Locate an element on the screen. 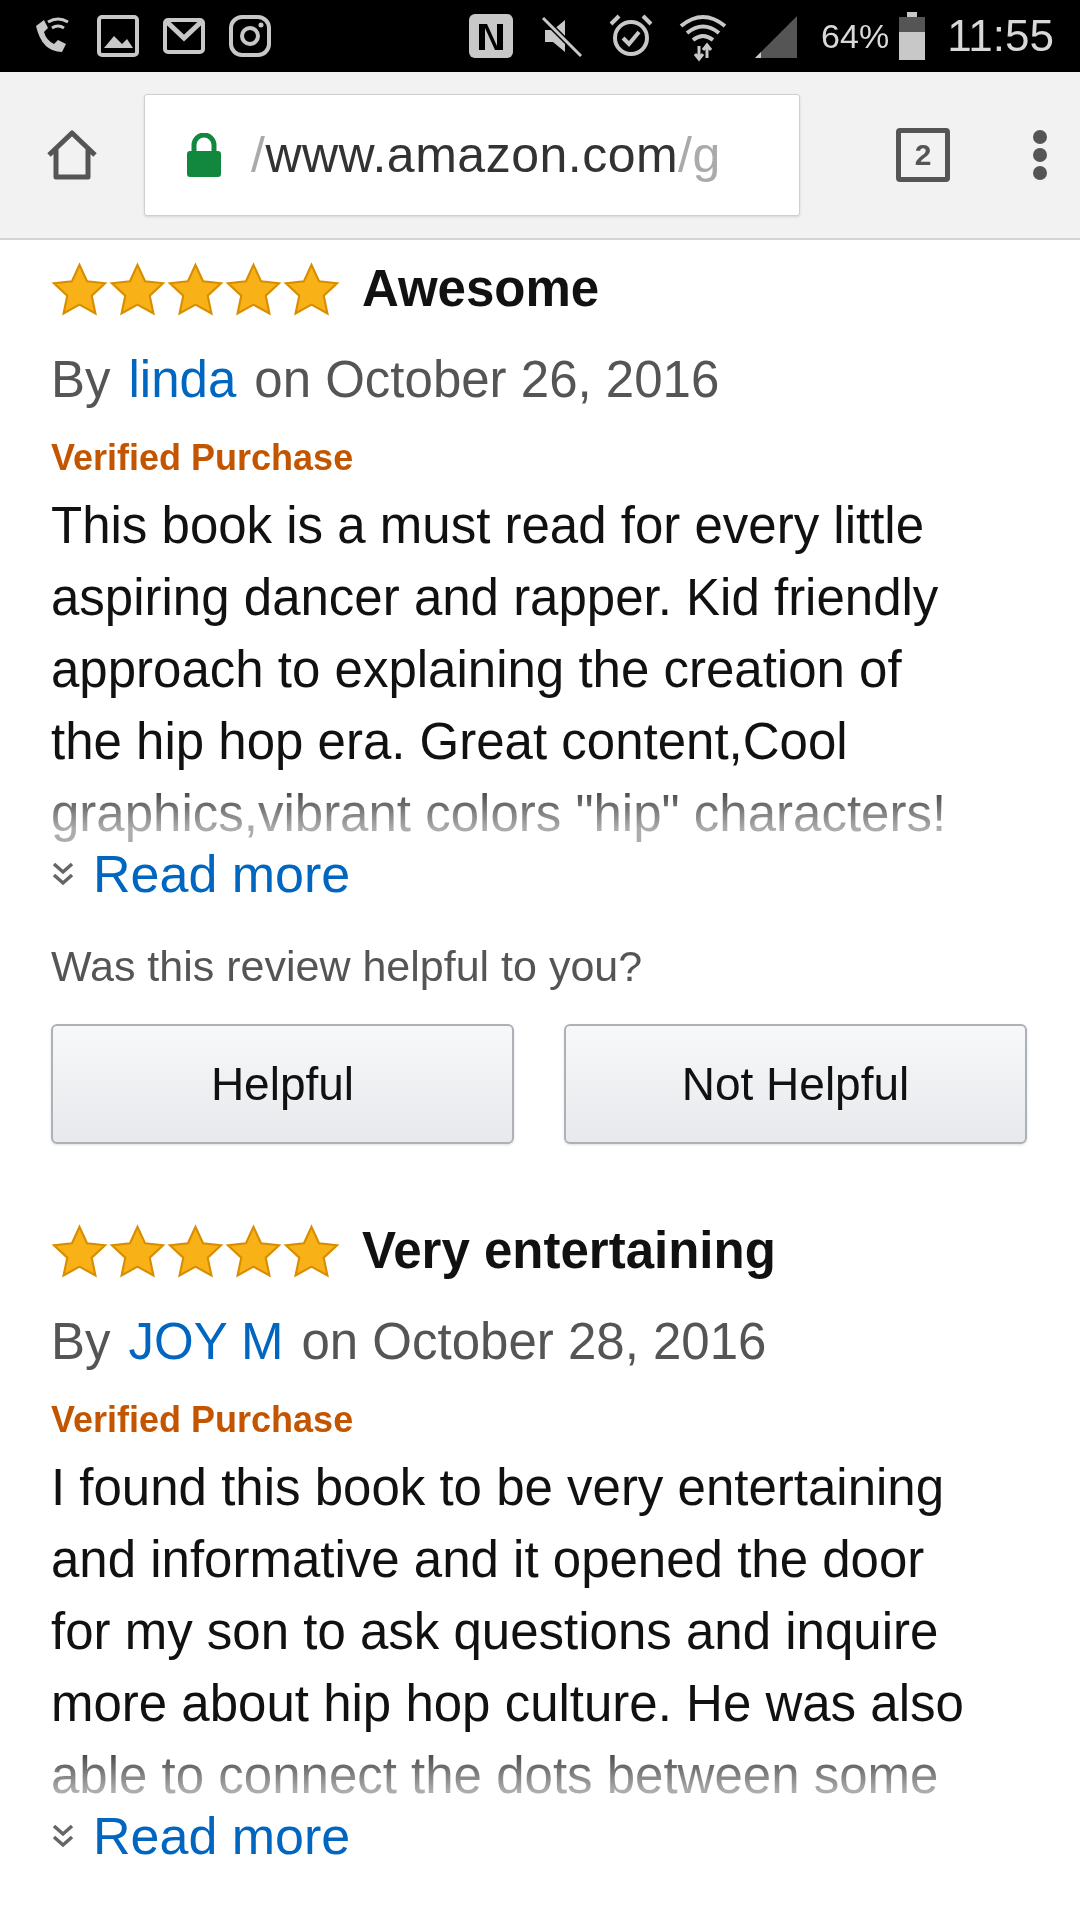 This screenshot has height=1920, width=1080. address-bar: /www.amazon.com/g is located at coordinates (472, 155).